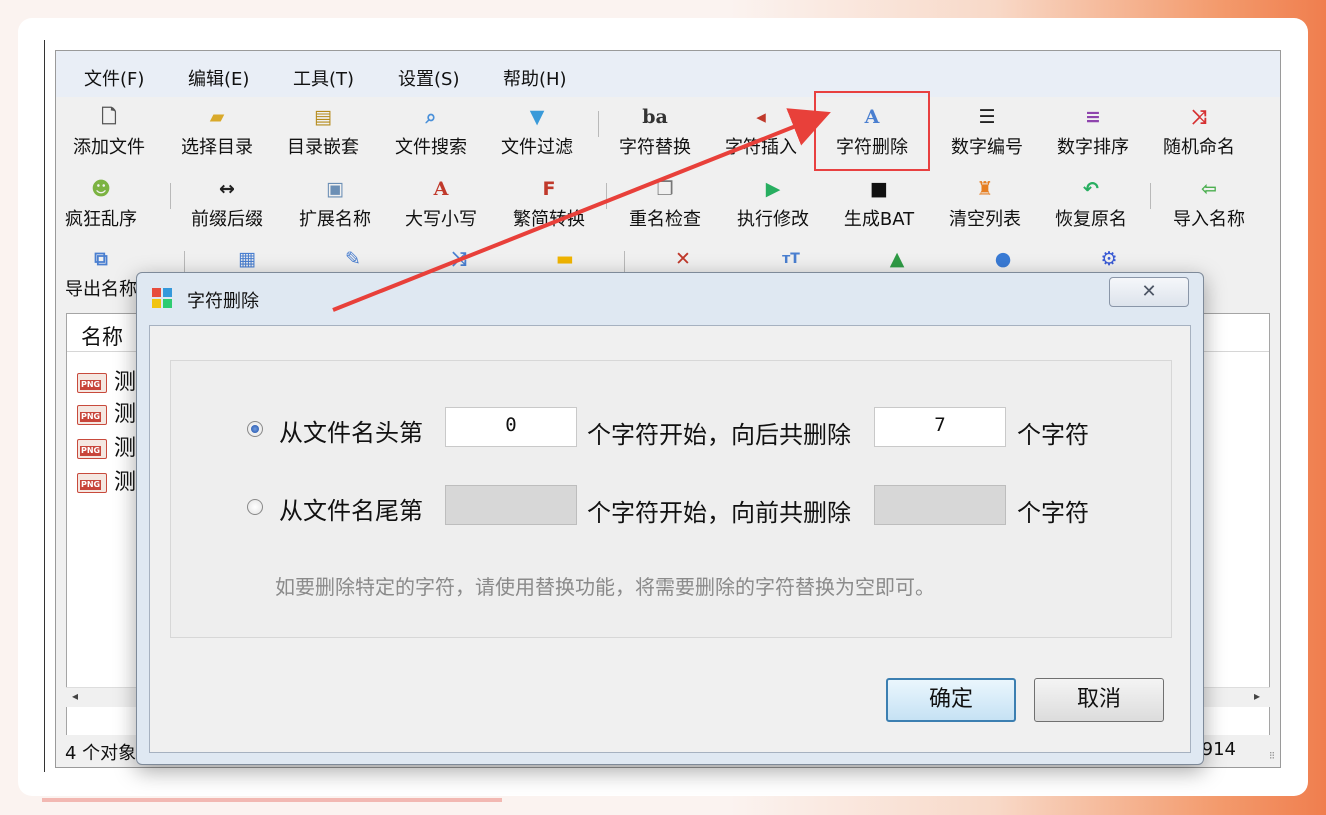 Image resolution: width=1326 pixels, height=815 pixels. What do you see at coordinates (227, 219) in the screenshot?
I see `toolbar-label: 前缀后缀` at bounding box center [227, 219].